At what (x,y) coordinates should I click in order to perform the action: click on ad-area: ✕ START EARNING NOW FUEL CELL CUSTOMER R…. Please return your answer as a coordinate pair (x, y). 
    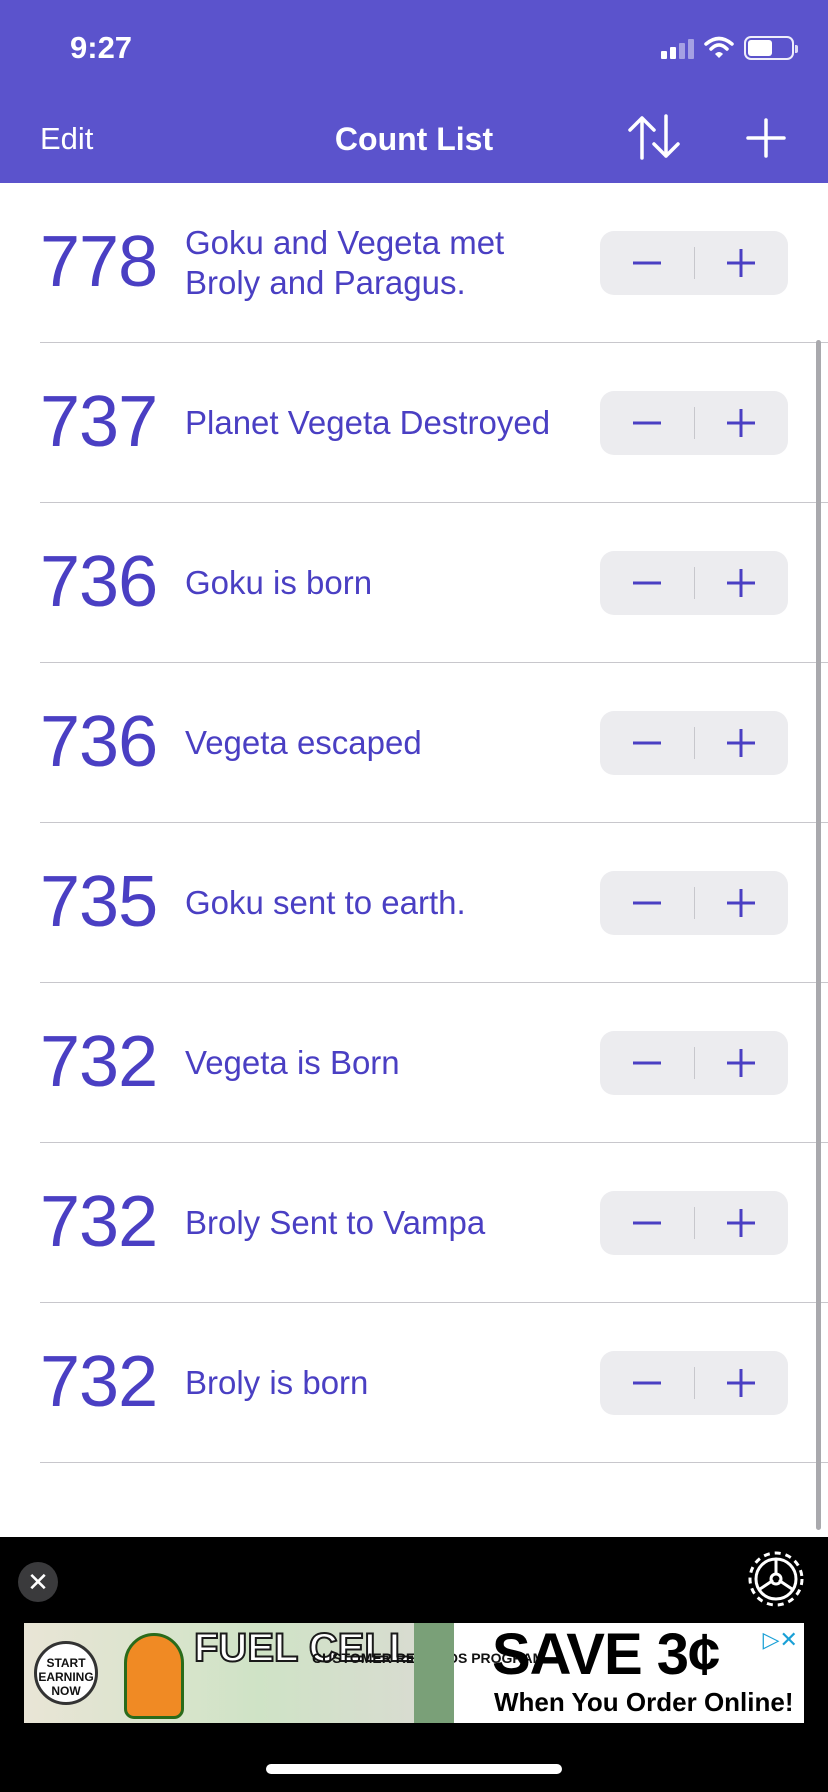
    Looking at the image, I should click on (414, 1664).